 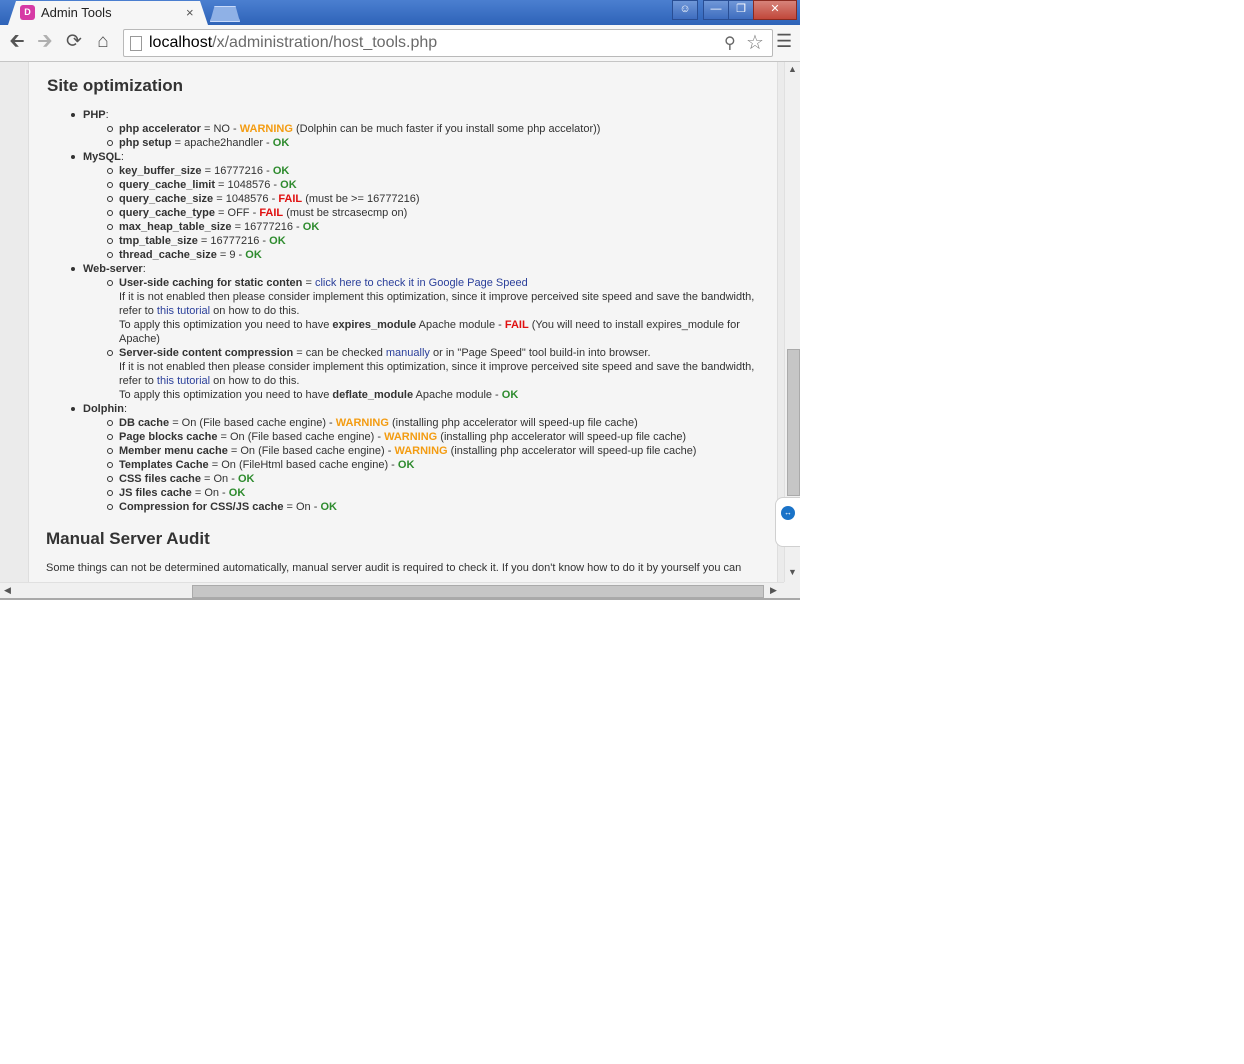 What do you see at coordinates (155, 493) in the screenshot?
I see `check-name: JS files cache` at bounding box center [155, 493].